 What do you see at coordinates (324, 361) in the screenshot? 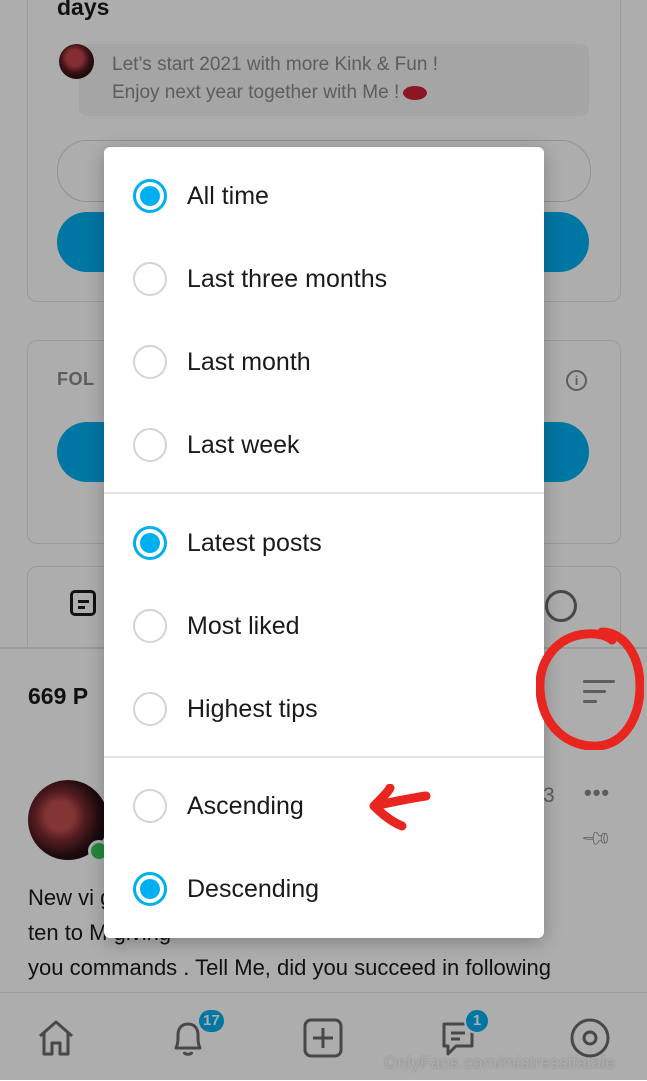
I see `option-last-month: Last month` at bounding box center [324, 361].